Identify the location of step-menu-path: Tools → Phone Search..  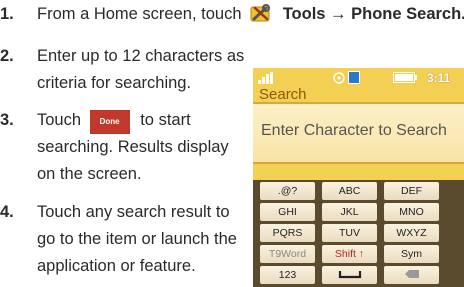
(373, 14).